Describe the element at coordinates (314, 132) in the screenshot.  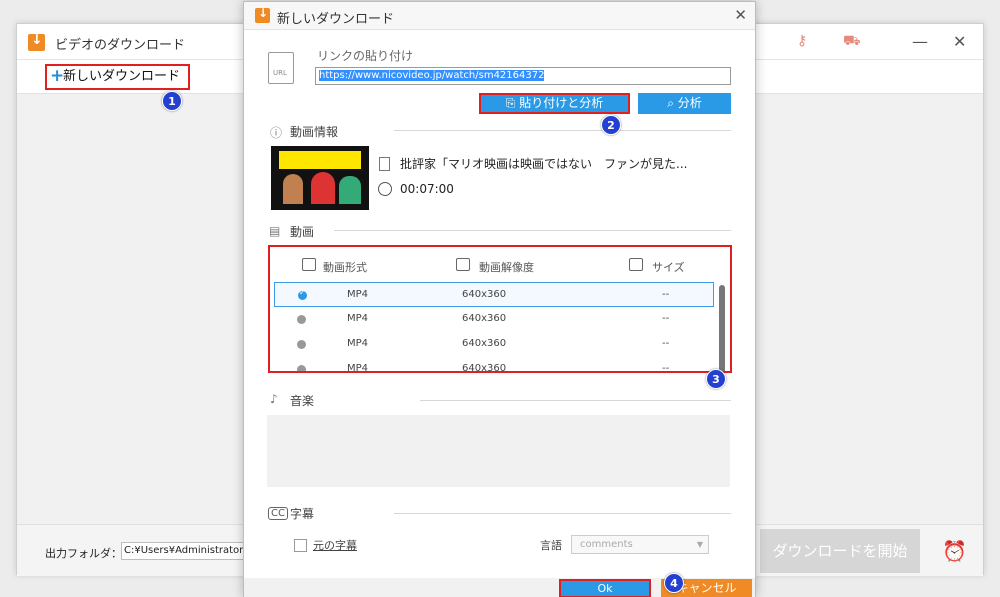
I see `video-info-label: 動画情報` at that location.